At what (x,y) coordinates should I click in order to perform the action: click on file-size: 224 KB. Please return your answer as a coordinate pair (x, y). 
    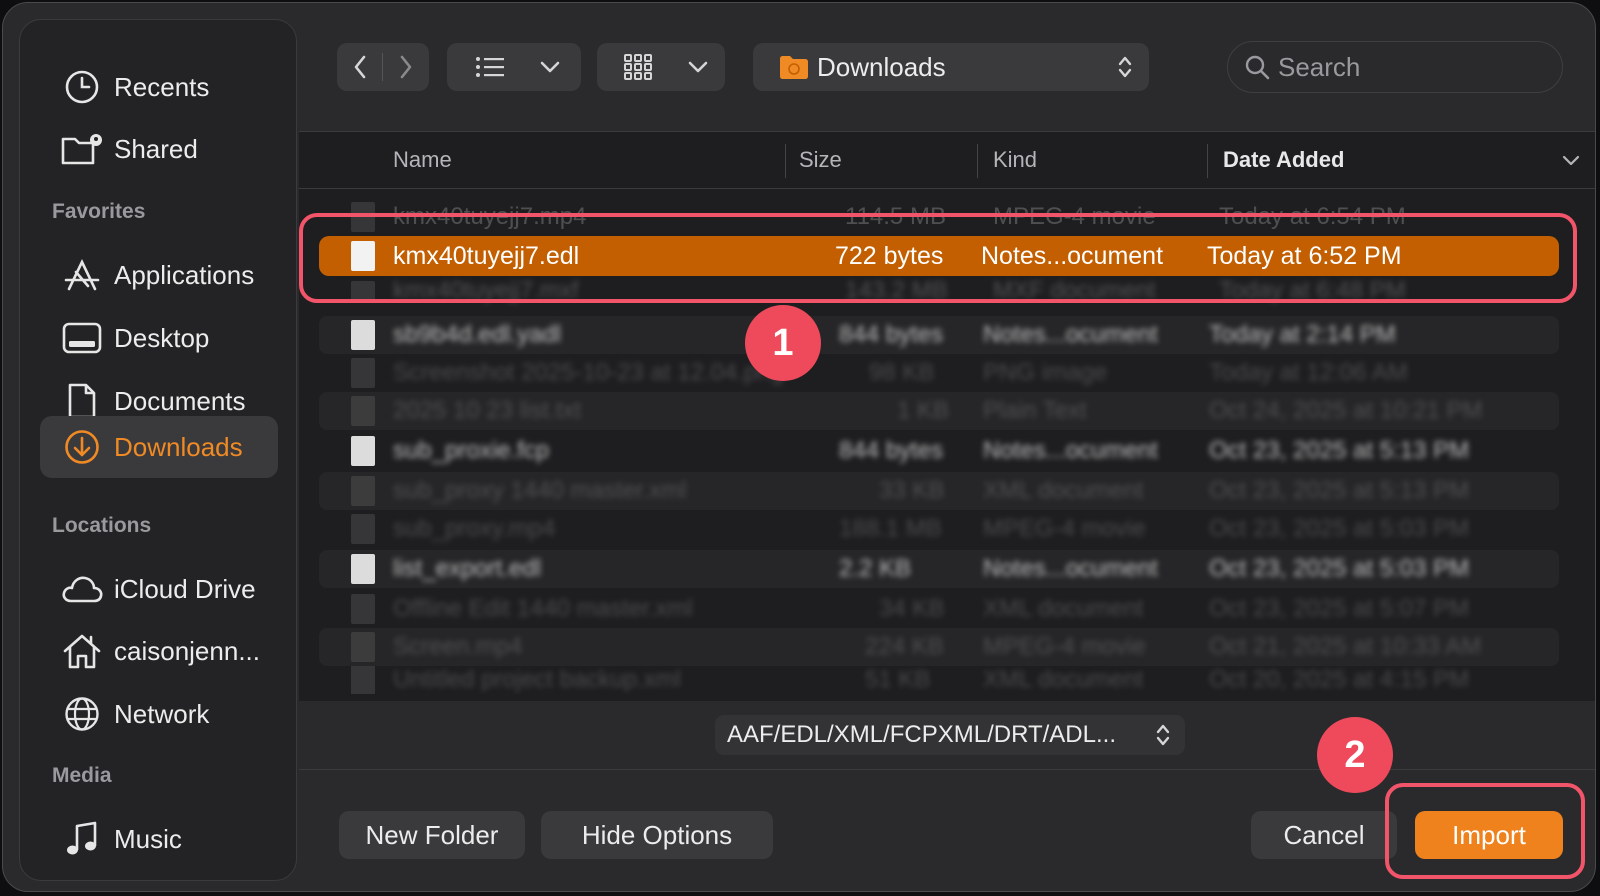
    Looking at the image, I should click on (904, 646).